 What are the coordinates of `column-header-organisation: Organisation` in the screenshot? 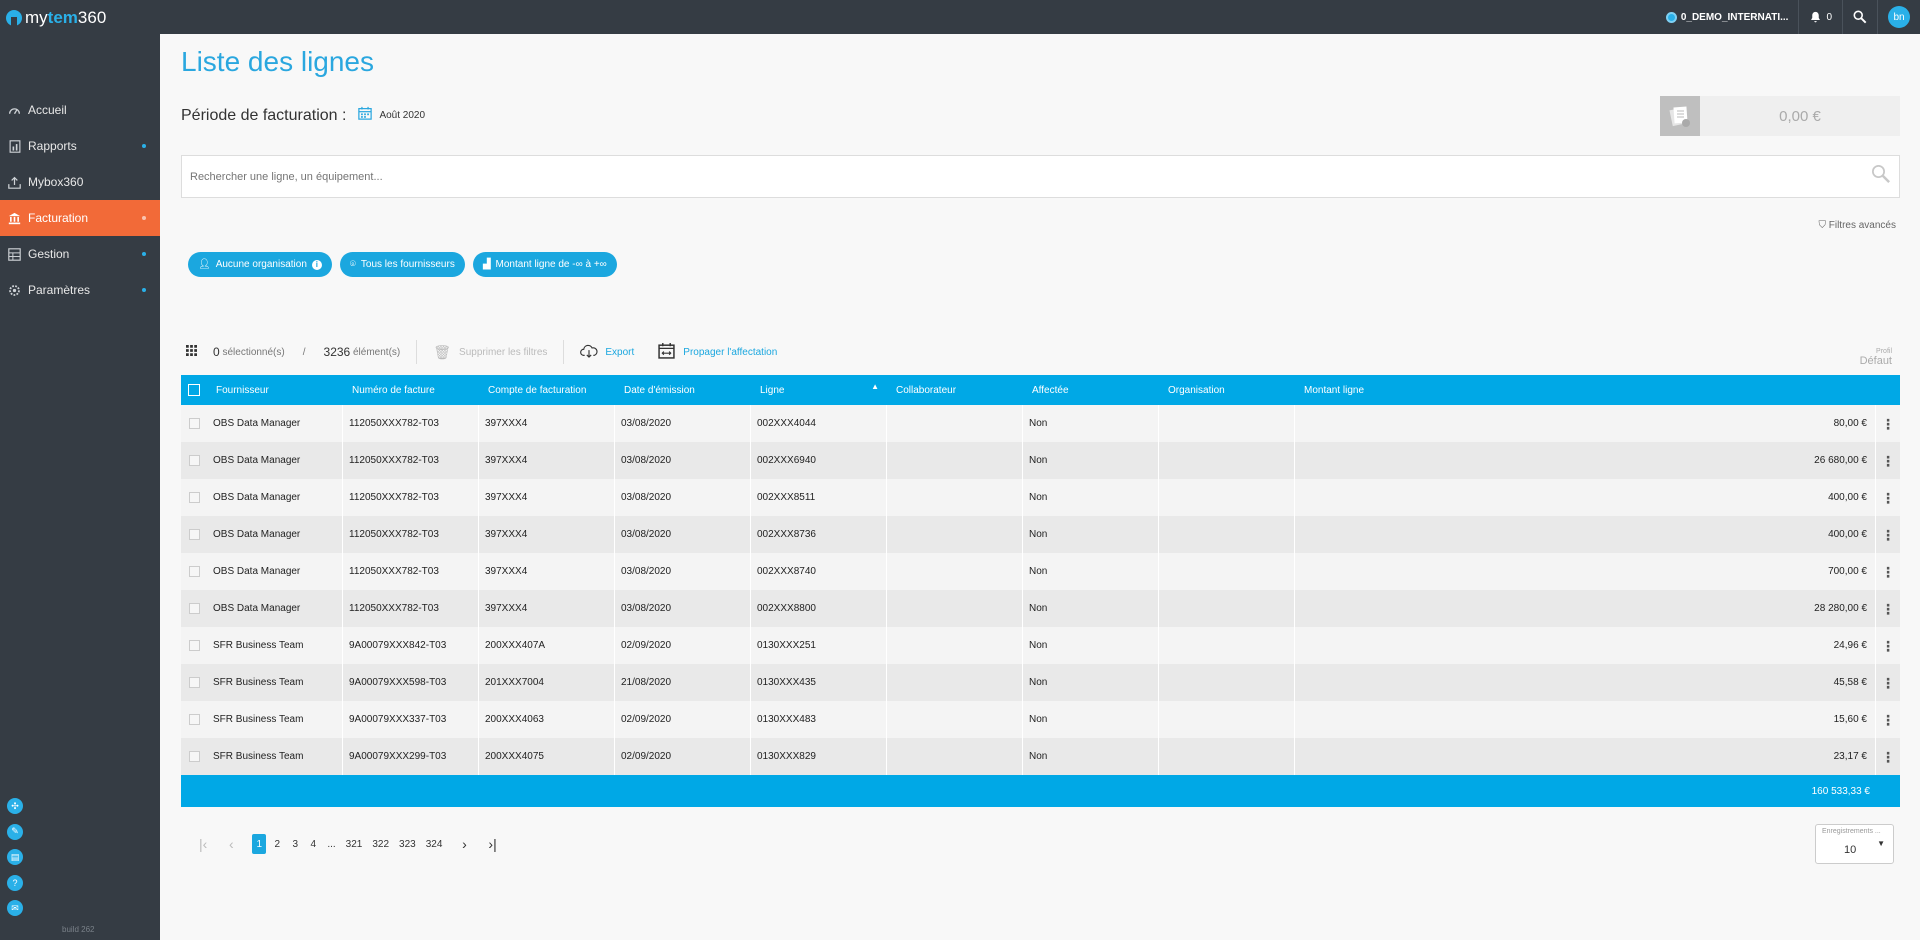 It's located at (1227, 390).